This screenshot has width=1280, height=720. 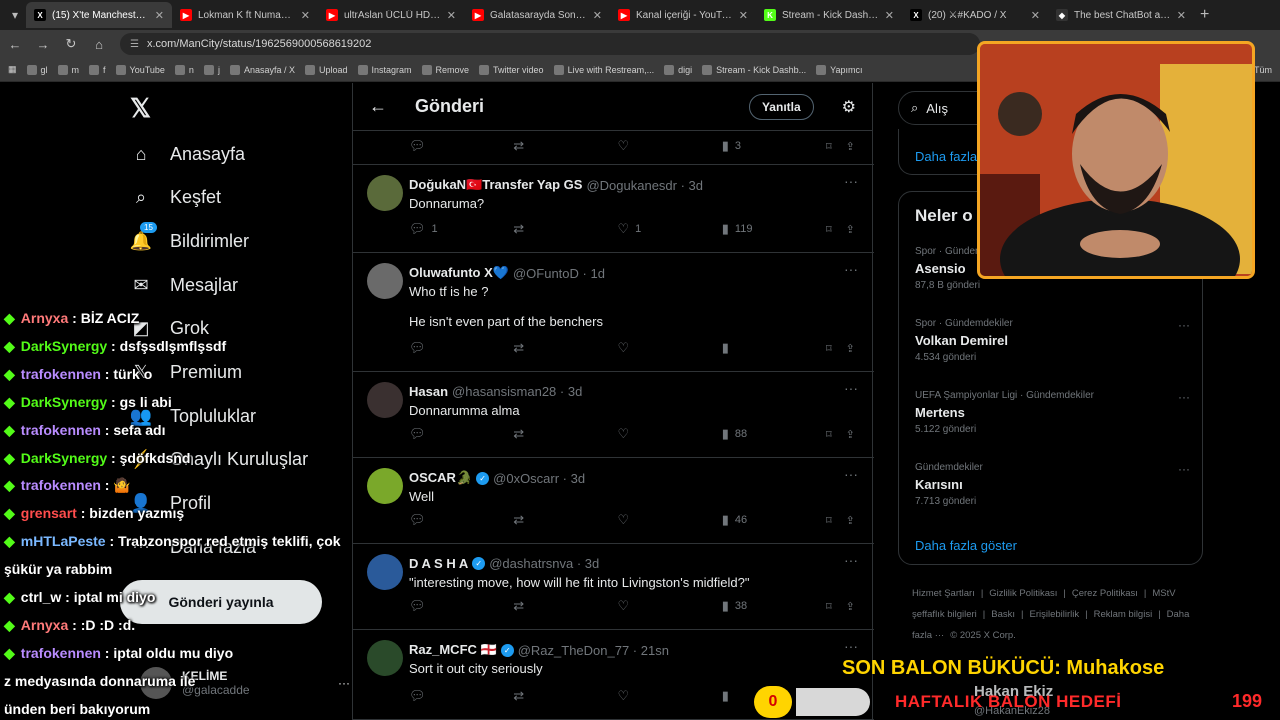 I want to click on tweet-author-name: Hasan, so click(x=428, y=391).